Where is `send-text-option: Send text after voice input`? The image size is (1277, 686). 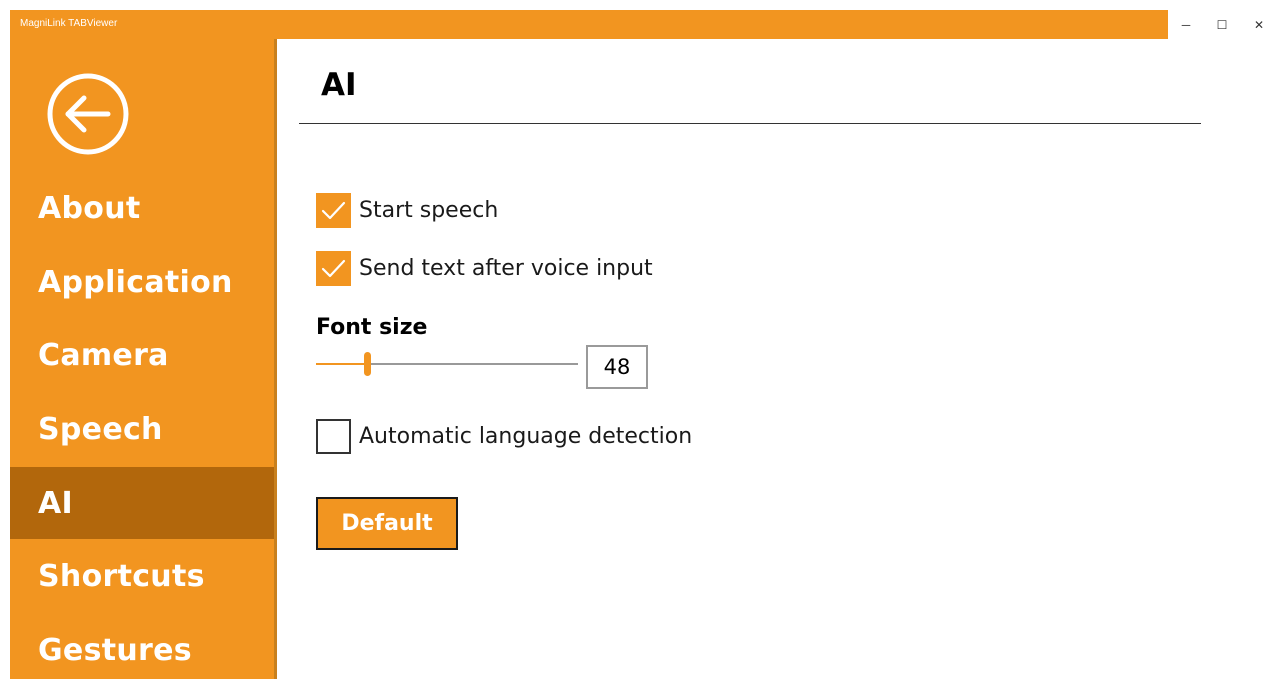
send-text-option: Send text after voice input is located at coordinates (484, 268).